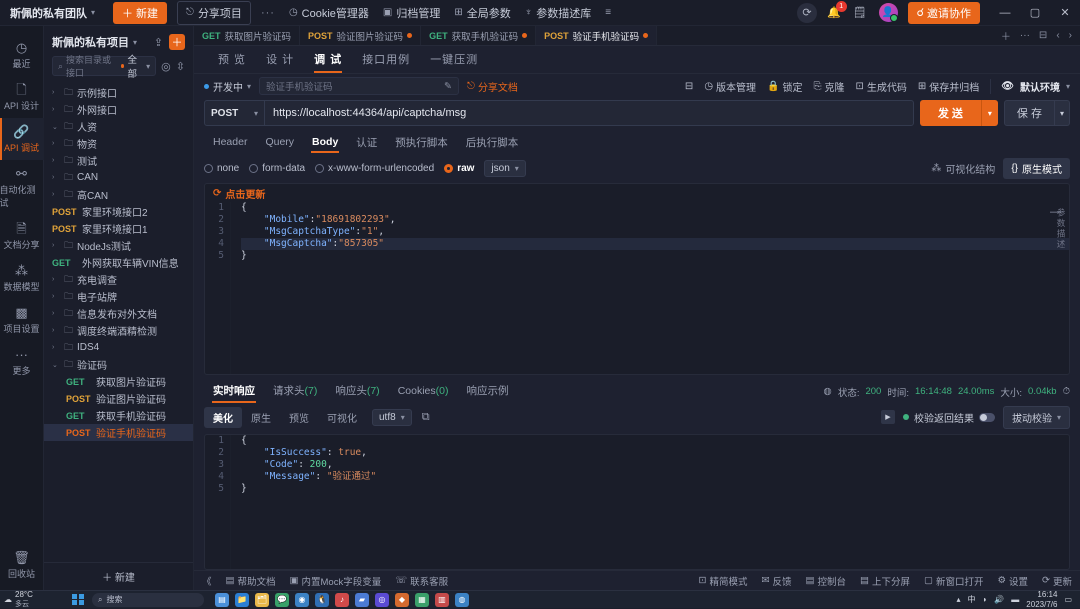 This screenshot has width=1080, height=609. I want to click on tree-folder-item: ⌄ 🗀 人资, so click(118, 126).